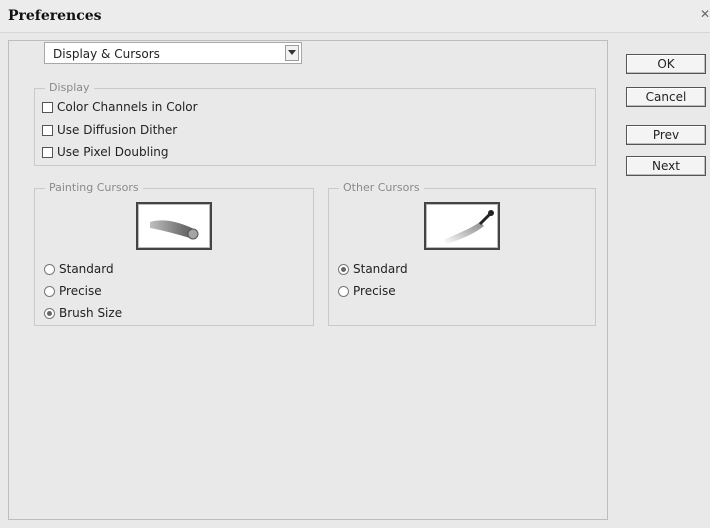 This screenshot has width=710, height=528. Describe the element at coordinates (666, 135) in the screenshot. I see `prev-button: Prev` at that location.